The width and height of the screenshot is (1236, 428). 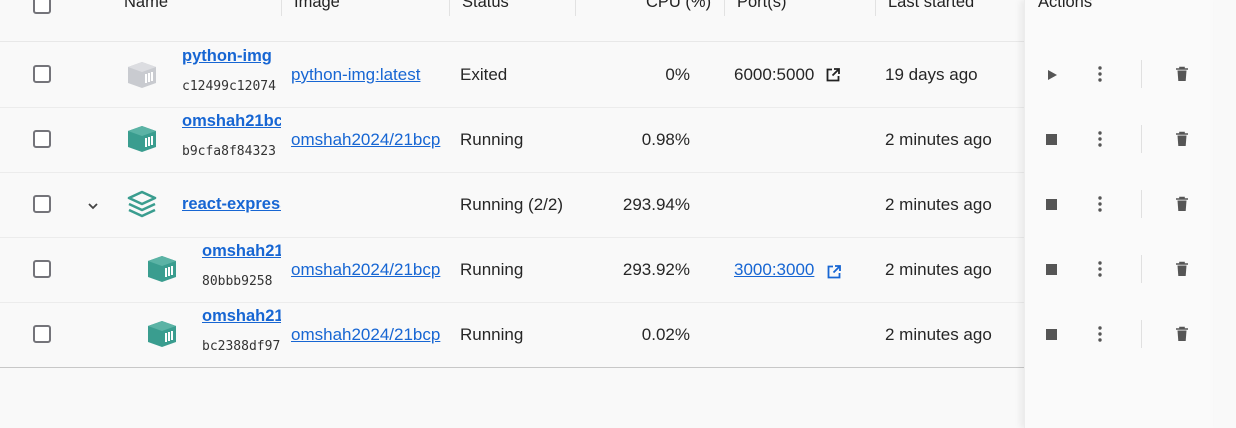 I want to click on container-id: 80bbb9258, so click(x=237, y=281).